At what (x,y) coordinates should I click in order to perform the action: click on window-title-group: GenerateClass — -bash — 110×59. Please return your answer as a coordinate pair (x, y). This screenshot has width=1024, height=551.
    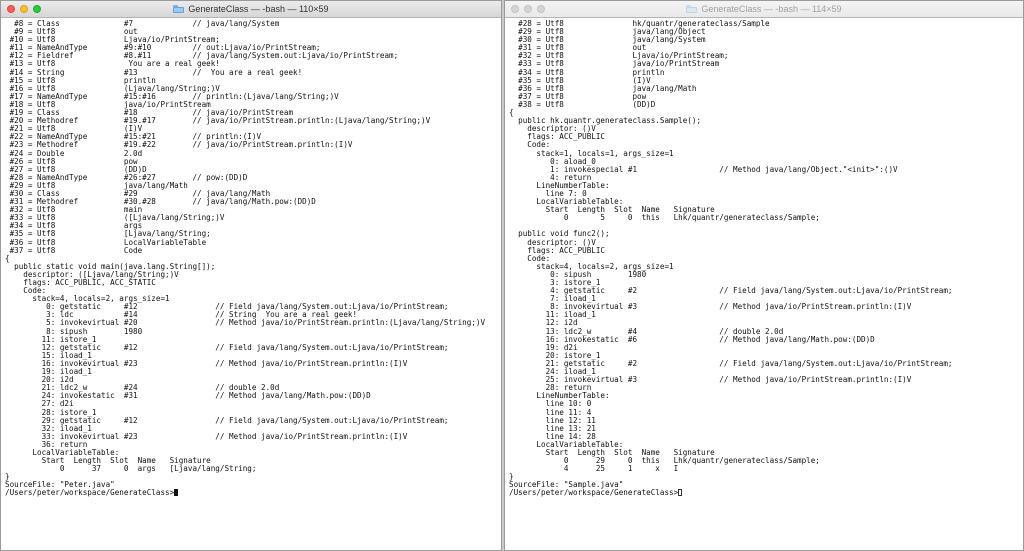
    Looking at the image, I should click on (251, 9).